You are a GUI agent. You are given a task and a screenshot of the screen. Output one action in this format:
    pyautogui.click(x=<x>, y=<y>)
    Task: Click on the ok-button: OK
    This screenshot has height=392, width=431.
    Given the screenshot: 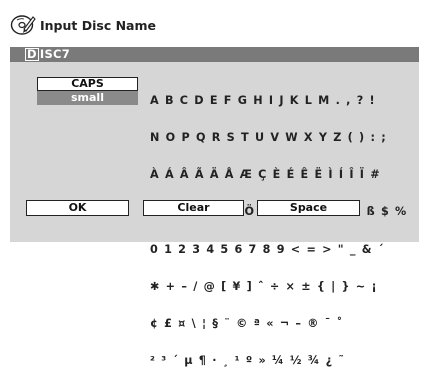 What is the action you would take?
    pyautogui.click(x=77, y=208)
    